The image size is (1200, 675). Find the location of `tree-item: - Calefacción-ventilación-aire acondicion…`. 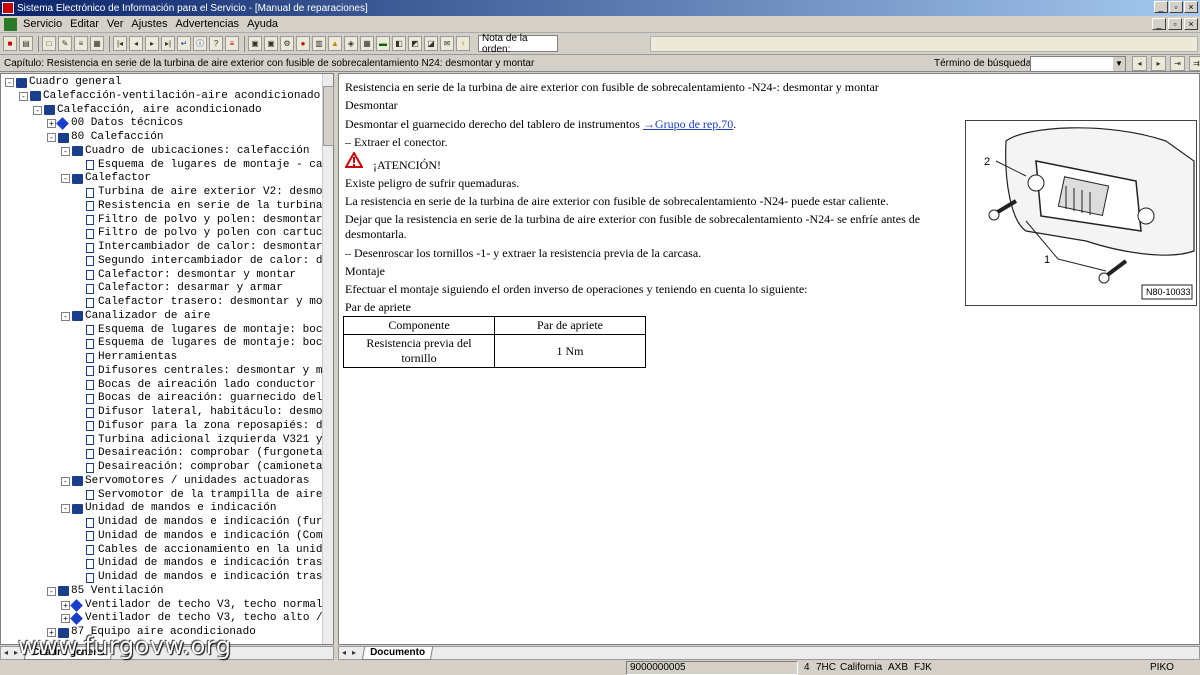

tree-item: - Calefacción-ventilación-aire acondicion… is located at coordinates (169, 96).